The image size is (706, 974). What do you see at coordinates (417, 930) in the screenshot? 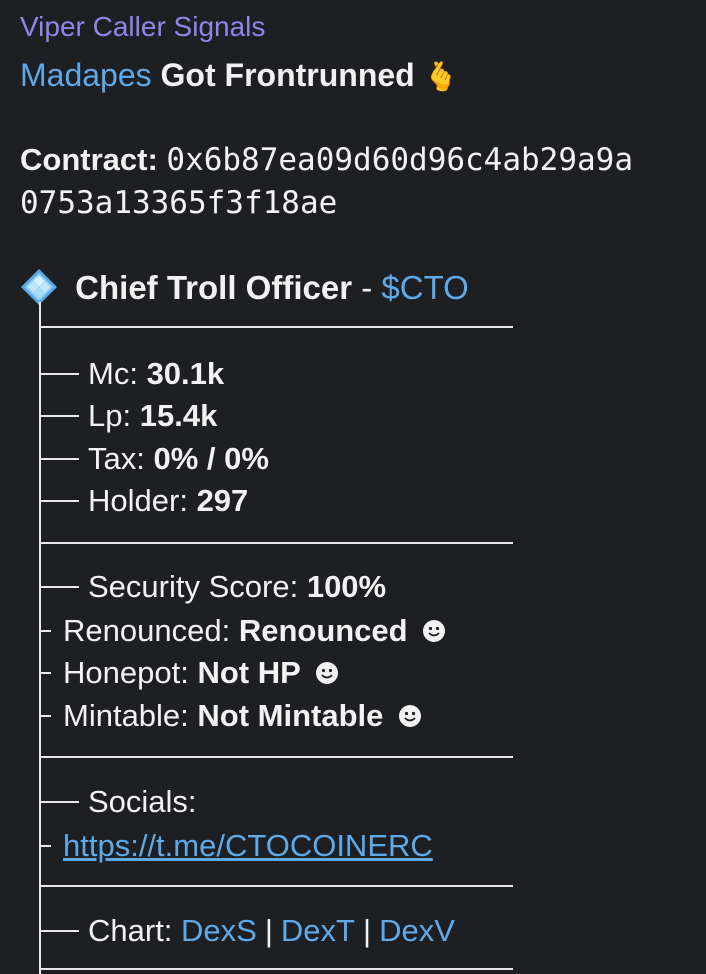
I see `chart-link-dexv: DexV` at bounding box center [417, 930].